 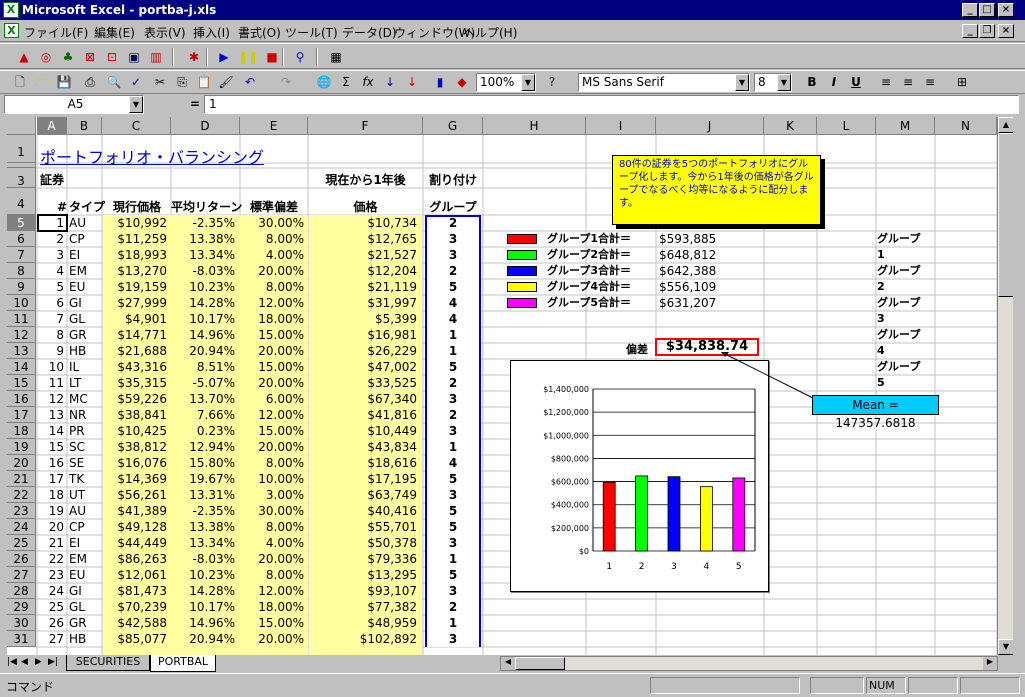 What do you see at coordinates (50, 431) in the screenshot?
I see `cell-num: 14` at bounding box center [50, 431].